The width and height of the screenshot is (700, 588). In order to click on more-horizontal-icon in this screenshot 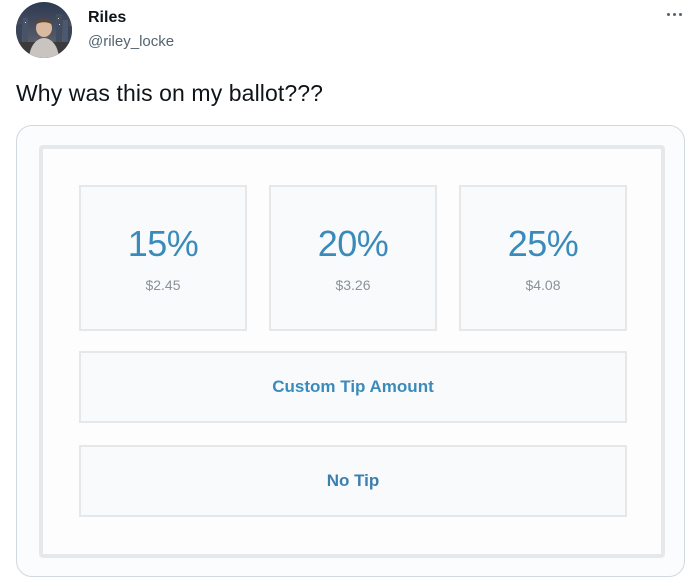, I will do `click(668, 14)`.